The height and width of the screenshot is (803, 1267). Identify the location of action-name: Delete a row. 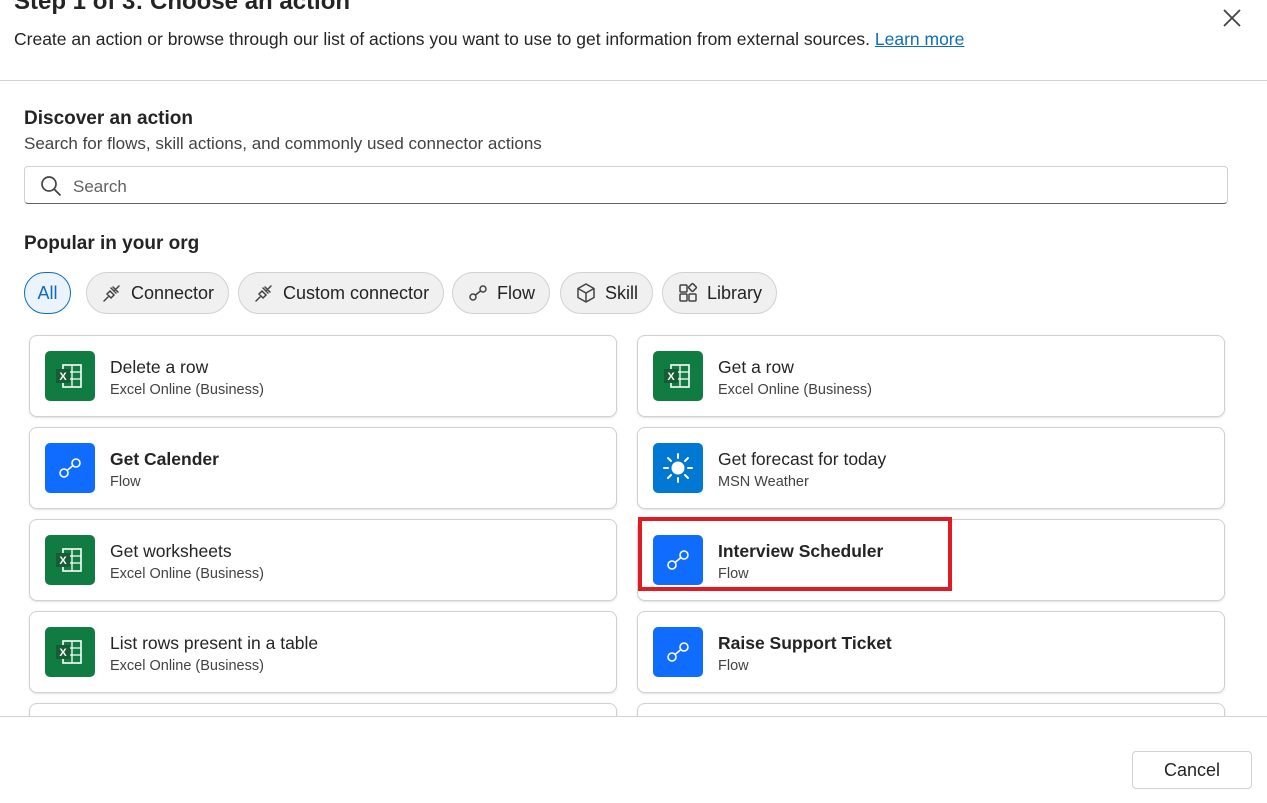
(159, 367).